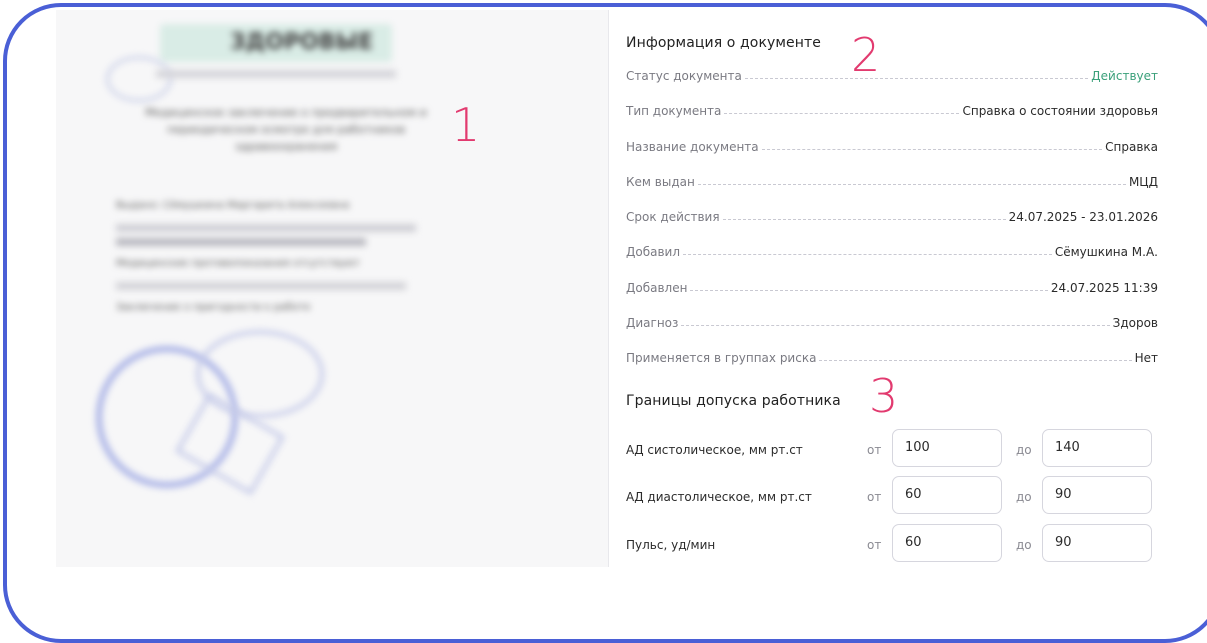  What do you see at coordinates (1135, 323) in the screenshot?
I see `info-value: Здоров` at bounding box center [1135, 323].